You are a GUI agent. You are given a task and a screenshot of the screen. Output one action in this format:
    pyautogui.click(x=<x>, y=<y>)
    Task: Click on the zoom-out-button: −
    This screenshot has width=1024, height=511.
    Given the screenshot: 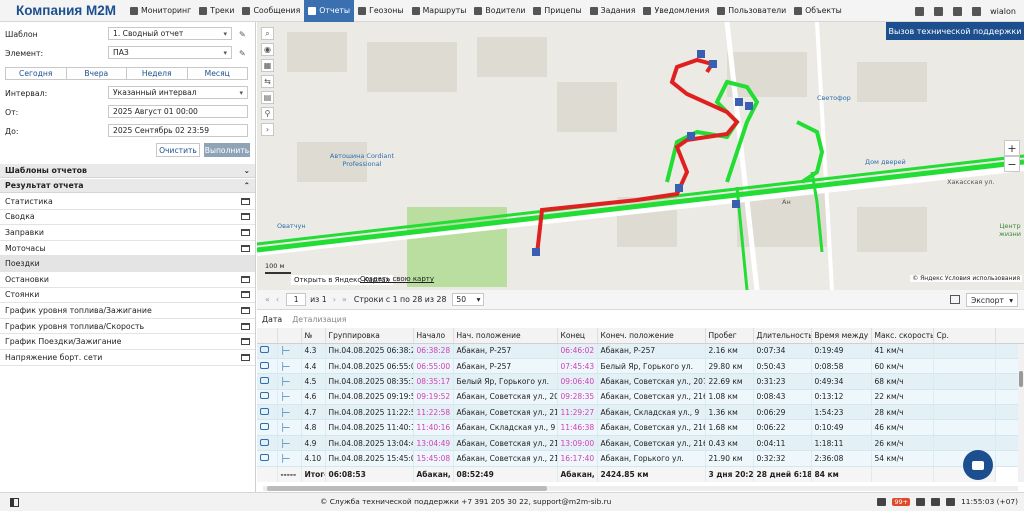 What is the action you would take?
    pyautogui.click(x=1012, y=164)
    